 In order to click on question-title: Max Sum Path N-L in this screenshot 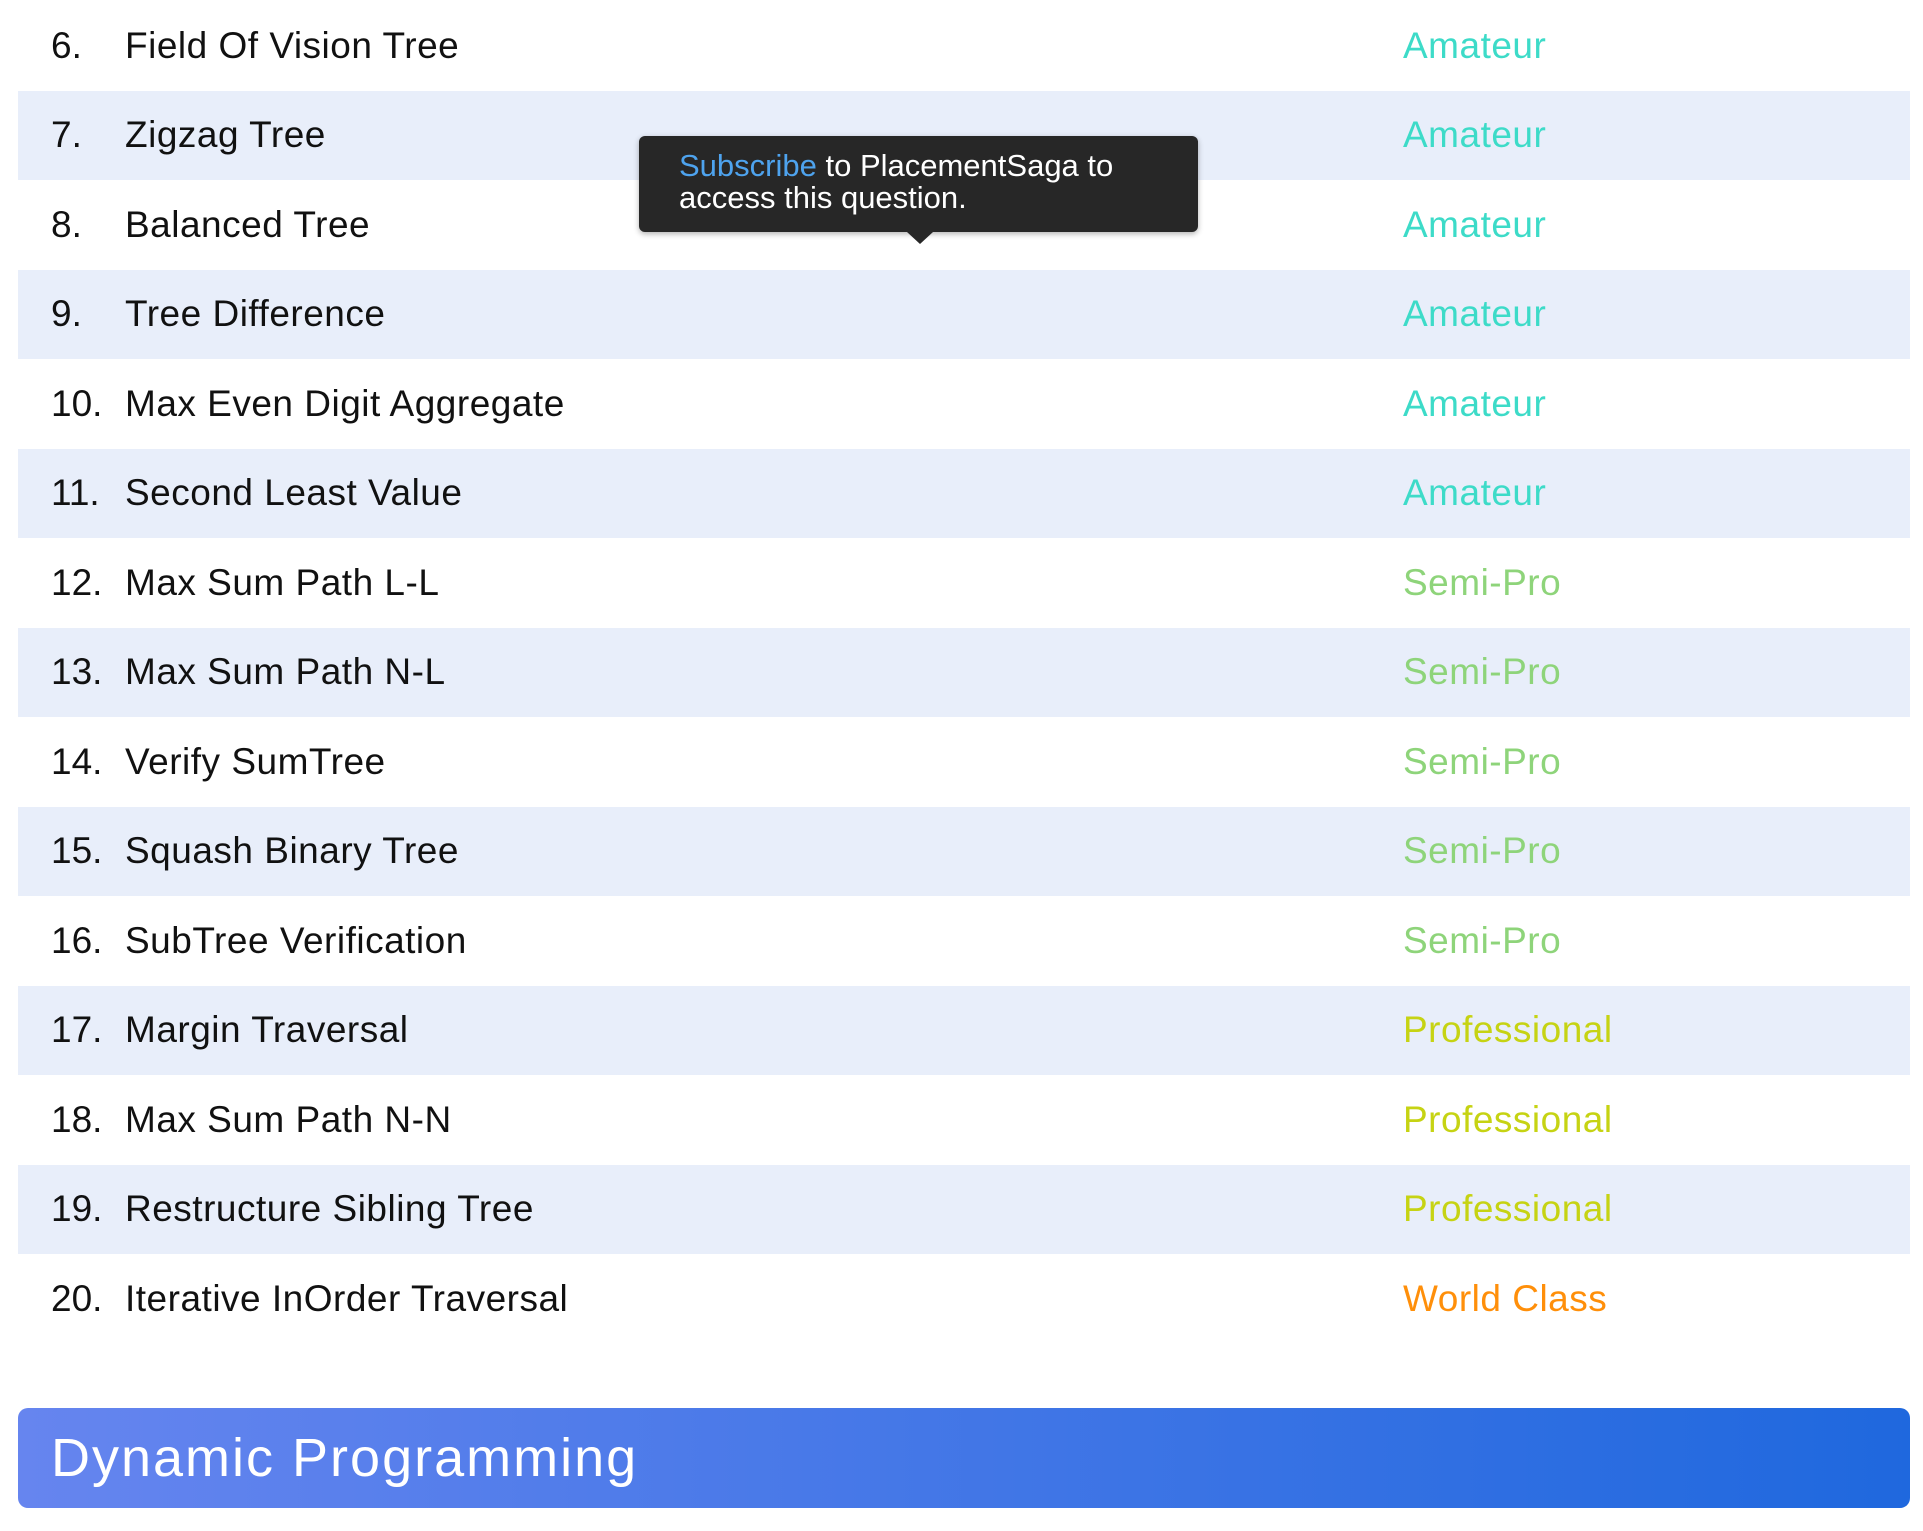, I will do `click(285, 672)`.